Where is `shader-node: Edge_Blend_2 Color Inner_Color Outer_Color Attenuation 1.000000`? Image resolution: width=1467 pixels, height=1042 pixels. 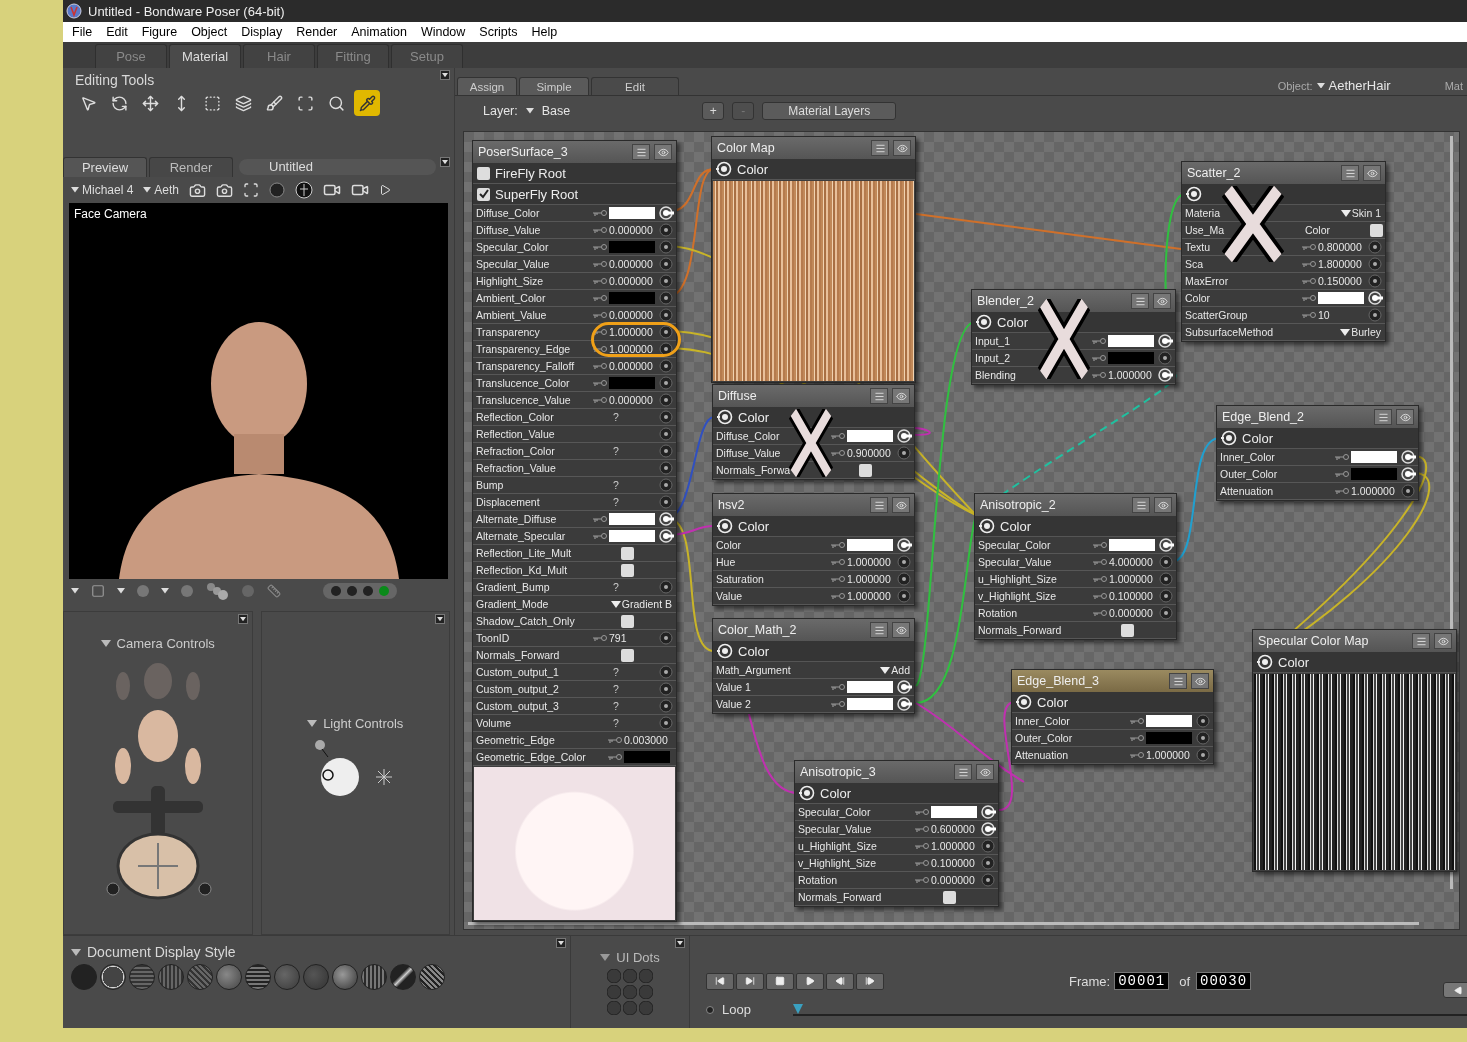 shader-node: Edge_Blend_2 Color Inner_Color Outer_Color Attenuation 1.000000 is located at coordinates (1317, 453).